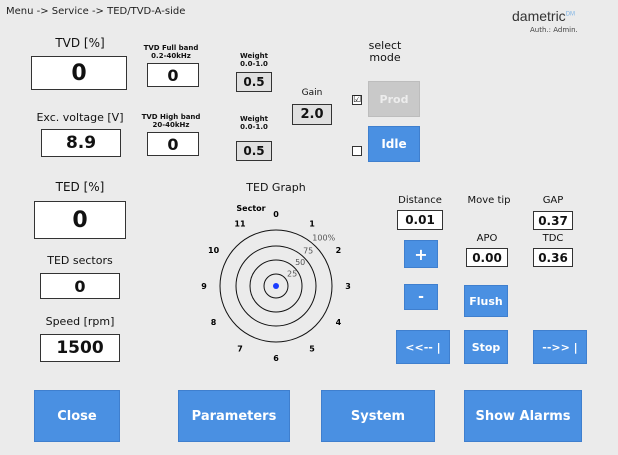 The image size is (618, 455). Describe the element at coordinates (80, 286) in the screenshot. I see `ted-sectors-value: 0` at that location.